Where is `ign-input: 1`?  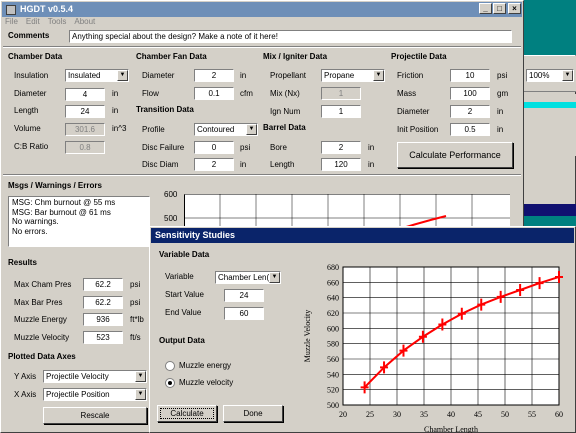
ign-input: 1 is located at coordinates (341, 111).